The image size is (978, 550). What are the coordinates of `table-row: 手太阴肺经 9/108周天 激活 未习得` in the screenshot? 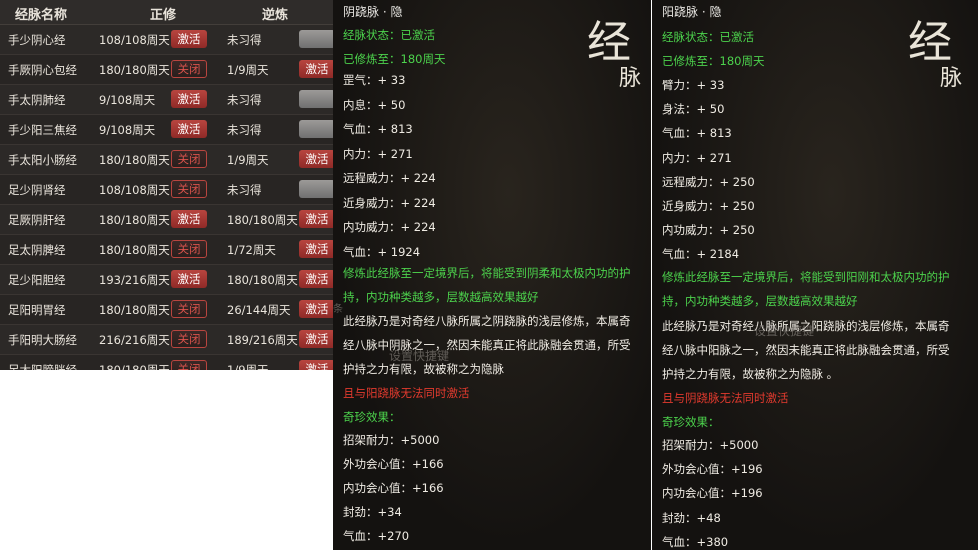 It's located at (166, 100).